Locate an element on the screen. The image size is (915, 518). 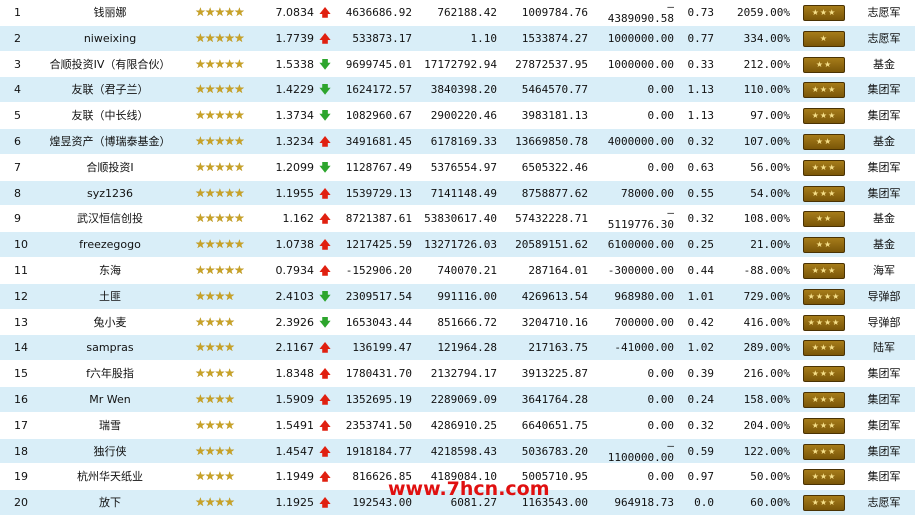
value-cell: 2353741.50 is located at coordinates (378, 425).